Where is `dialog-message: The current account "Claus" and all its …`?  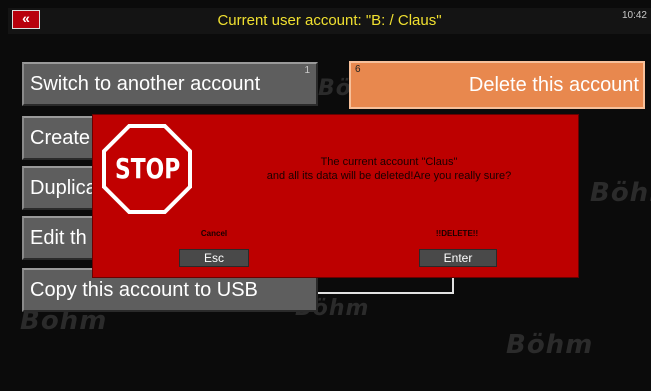 dialog-message: The current account "Claus" and all its … is located at coordinates (389, 169).